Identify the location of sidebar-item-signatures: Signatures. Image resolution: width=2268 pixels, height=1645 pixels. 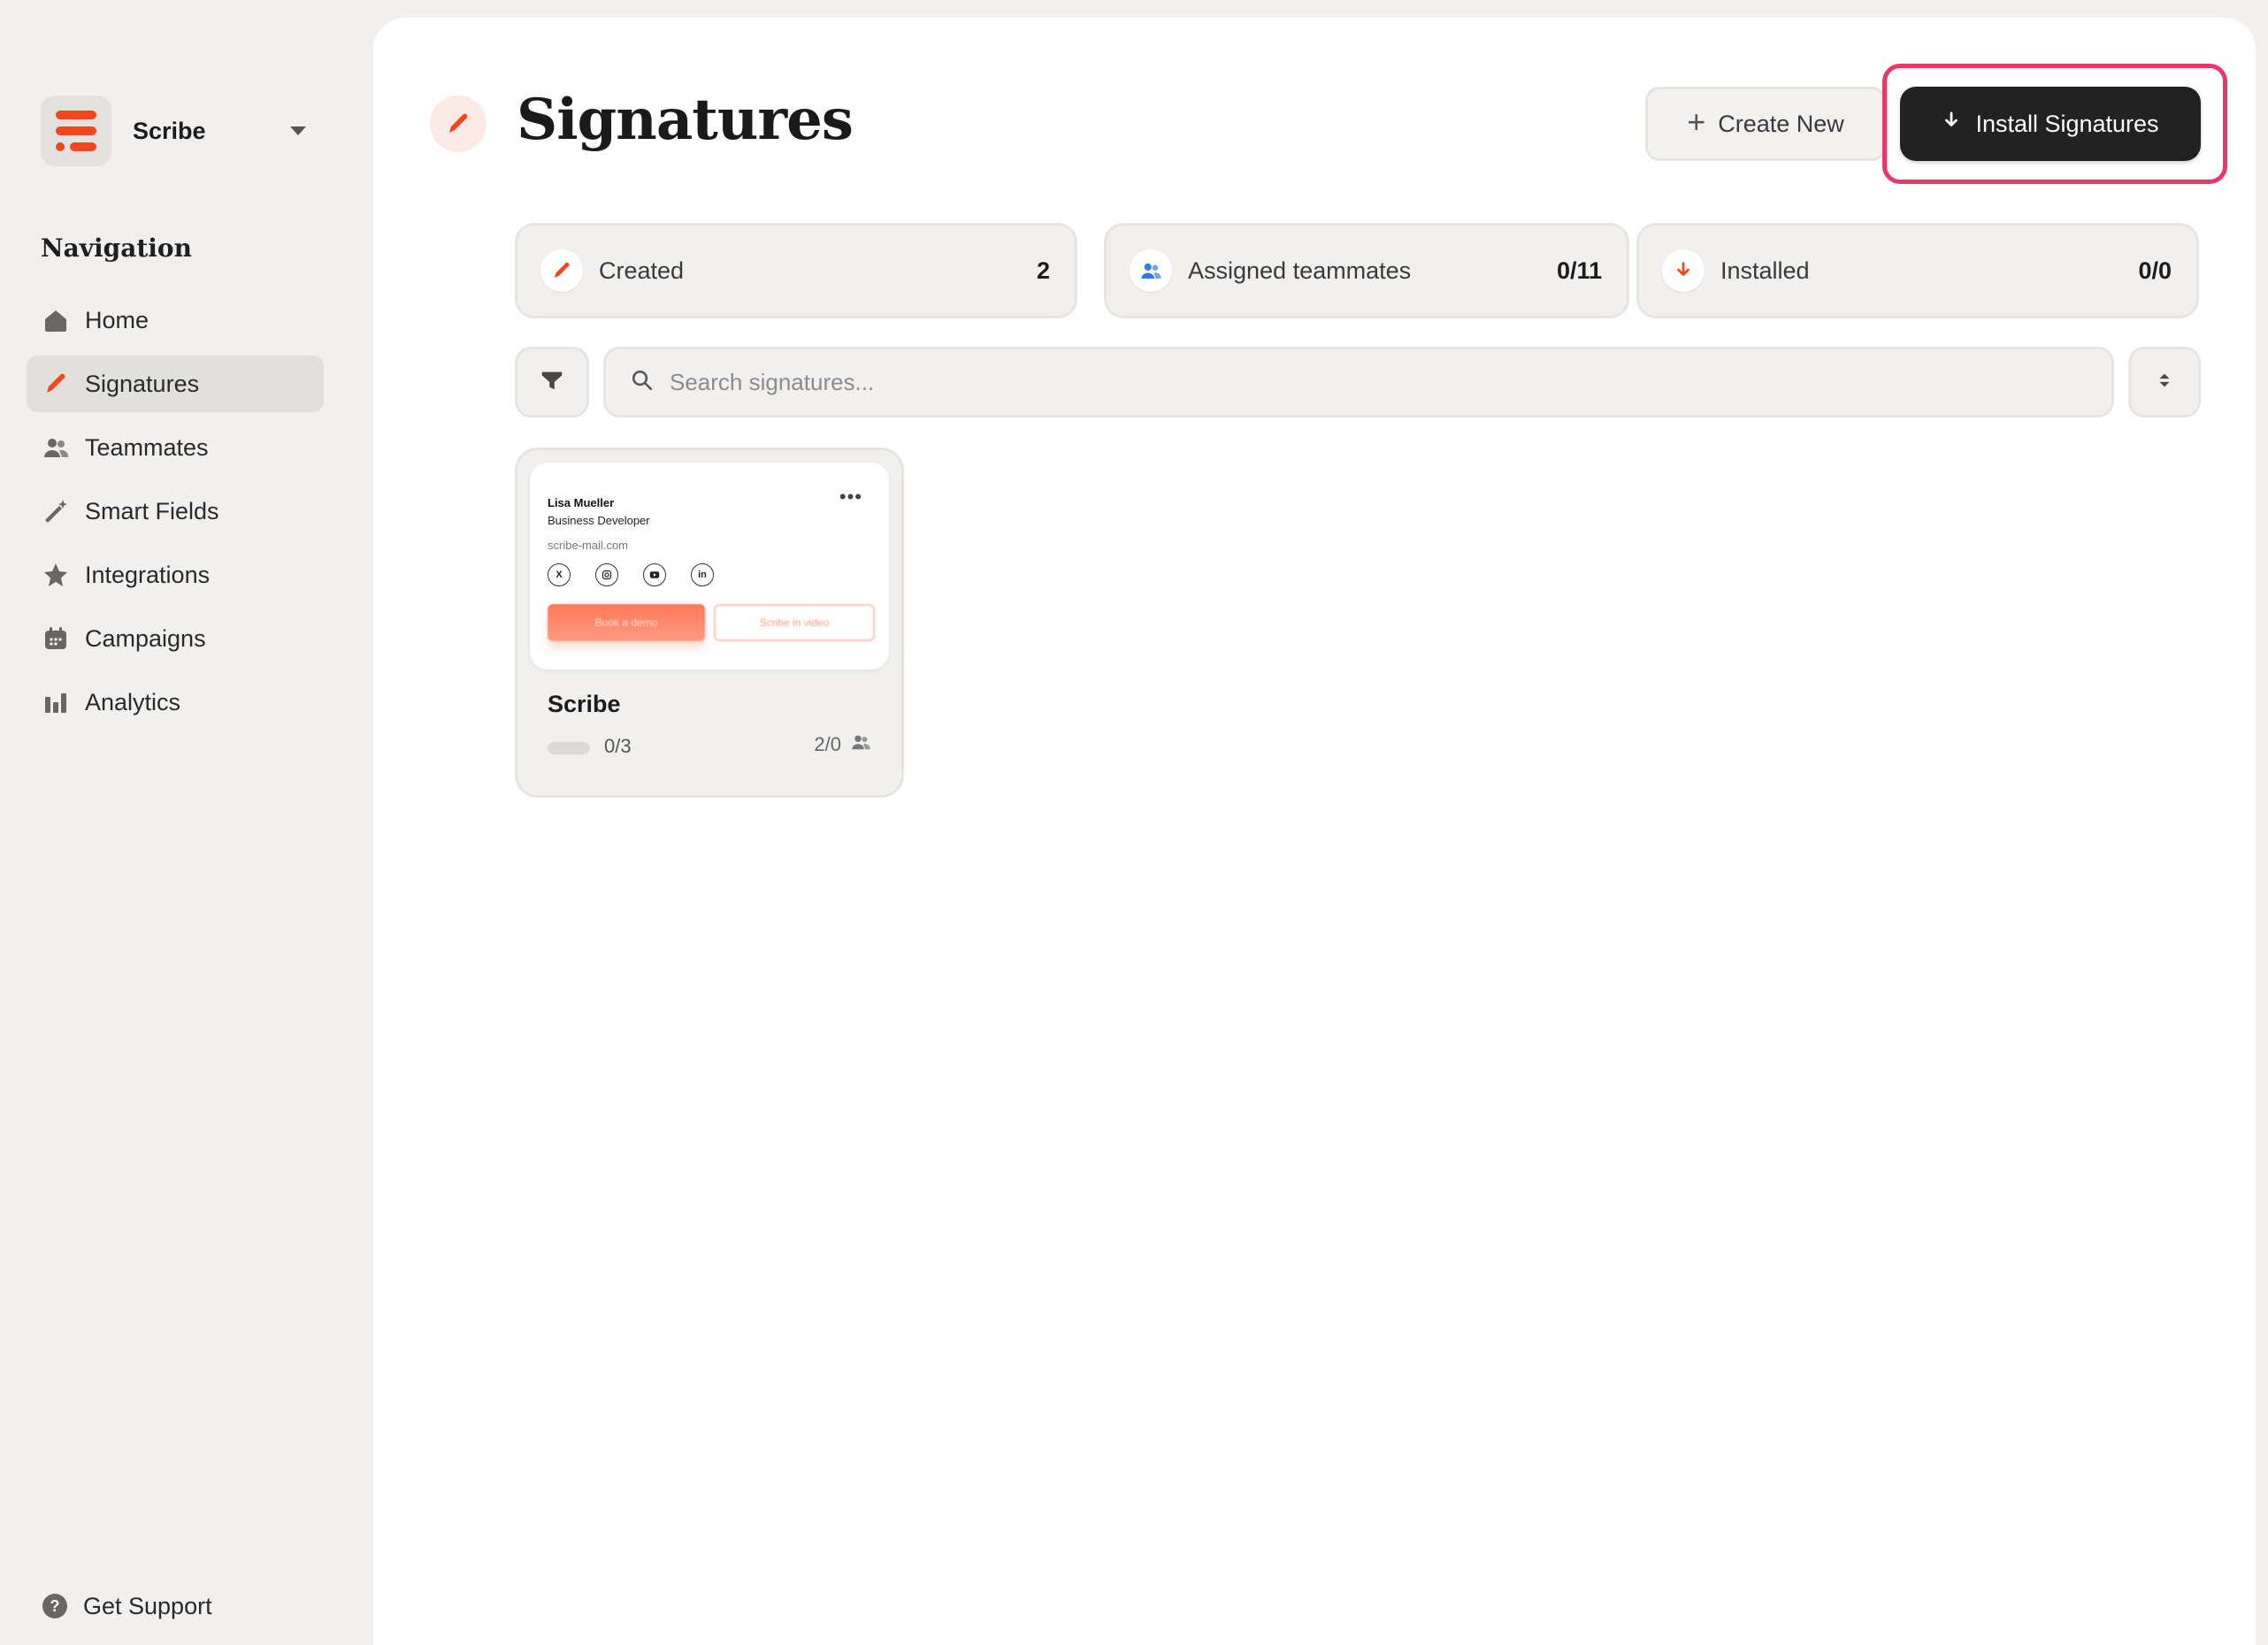
(176, 384).